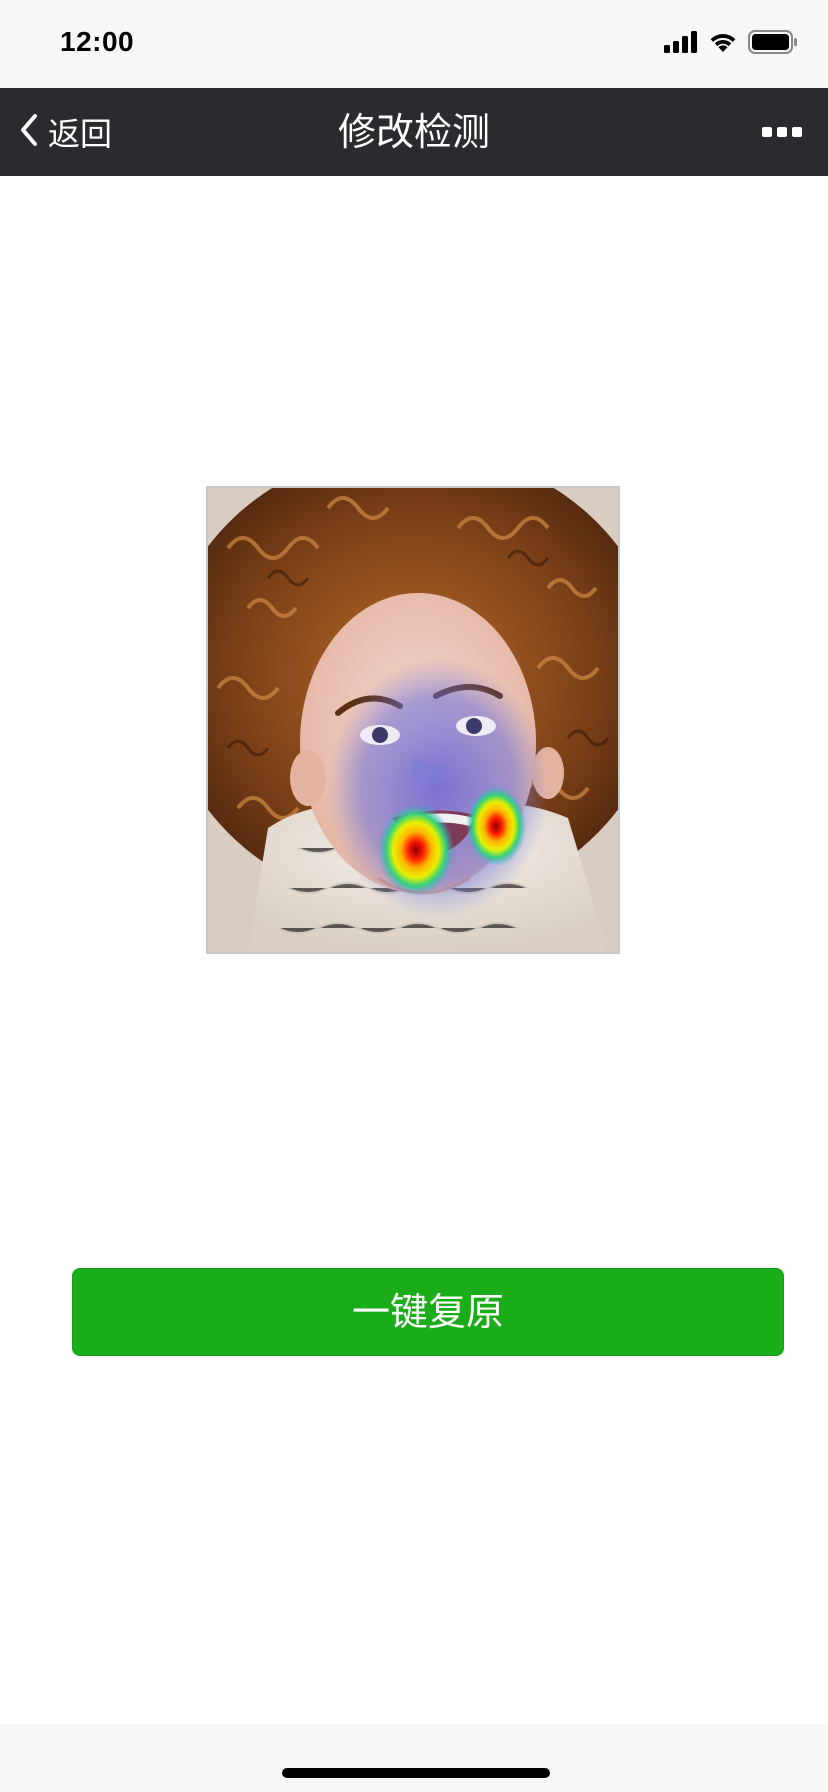 The image size is (828, 1792). I want to click on battery-icon, so click(773, 44).